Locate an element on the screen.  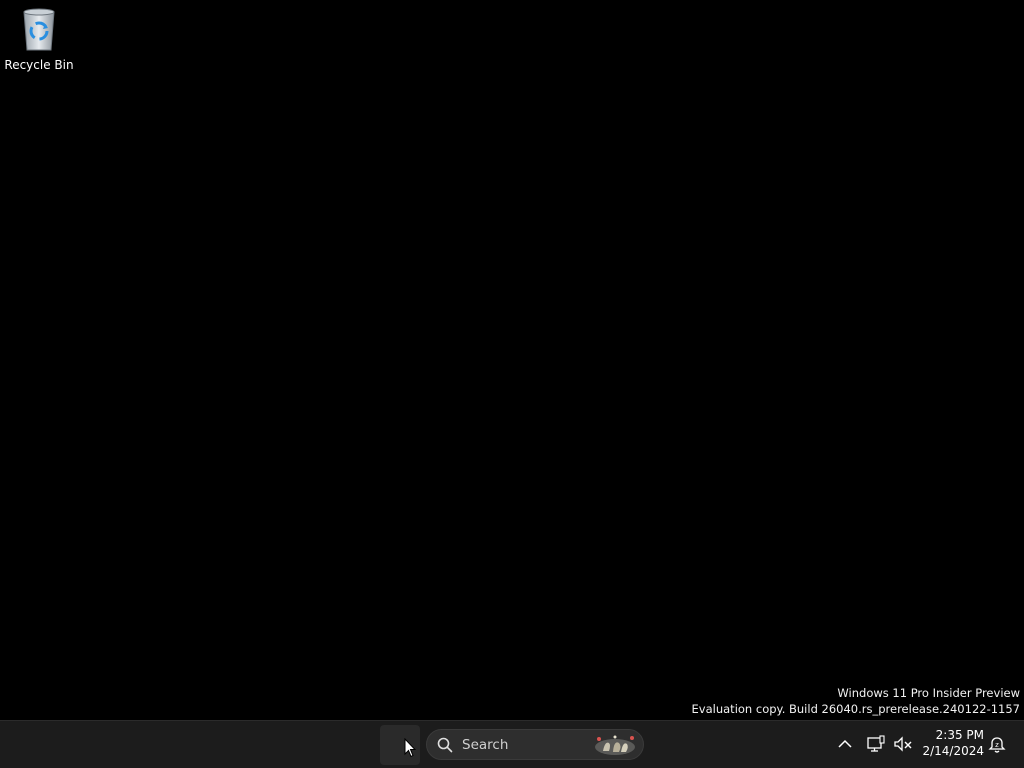
watermark-line-edition: Windows 11 Pro Insider Preview is located at coordinates (928, 693).